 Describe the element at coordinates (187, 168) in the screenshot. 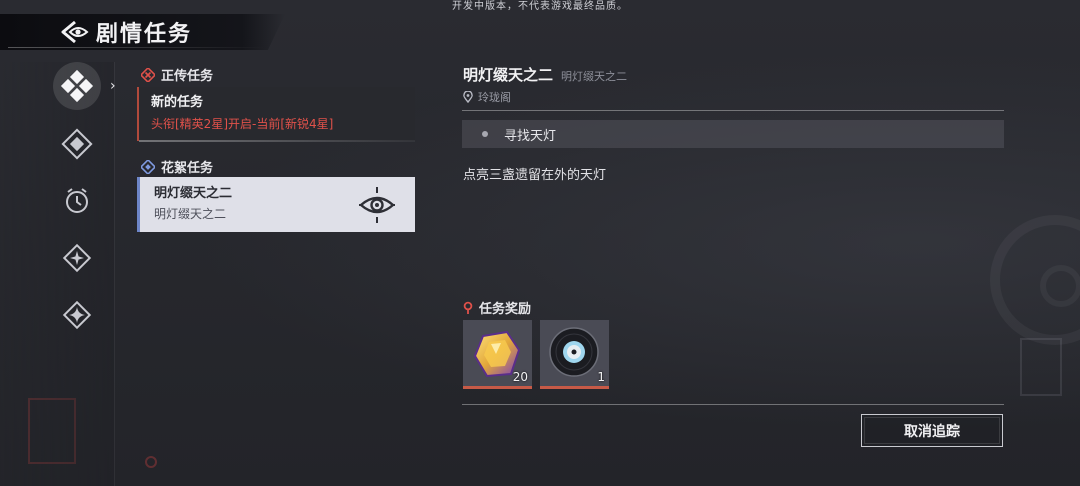

I see `side-quest-section-label: 花絮任务` at that location.